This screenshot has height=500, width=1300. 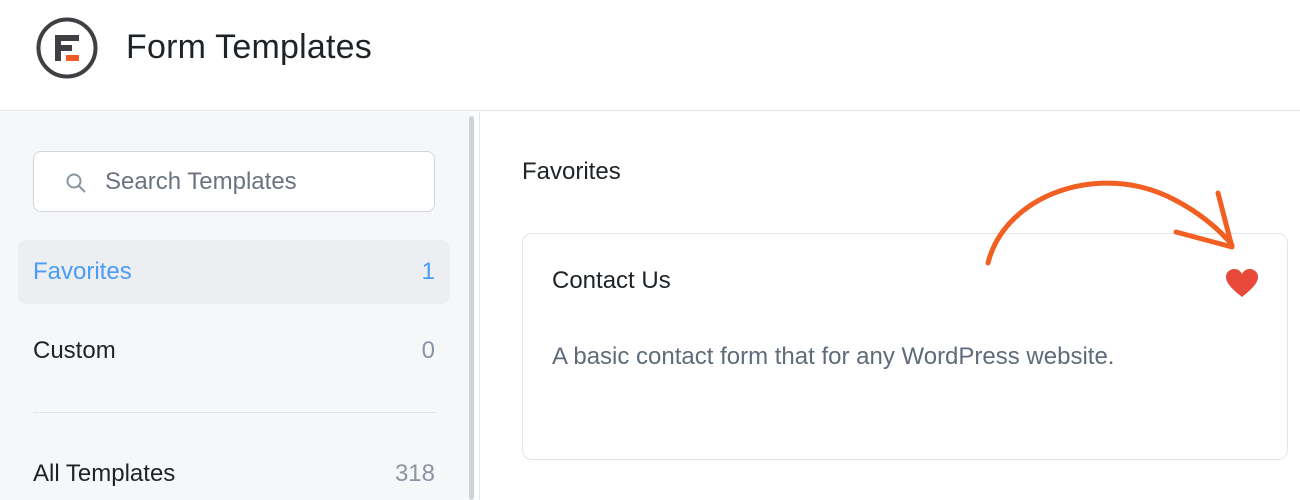 I want to click on sidebar-item-all-templates: All Templates 318, so click(x=234, y=471).